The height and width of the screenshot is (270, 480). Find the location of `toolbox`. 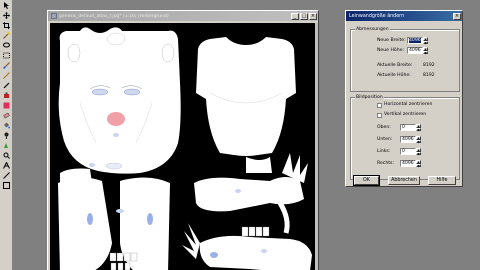

toolbox is located at coordinates (6, 135).